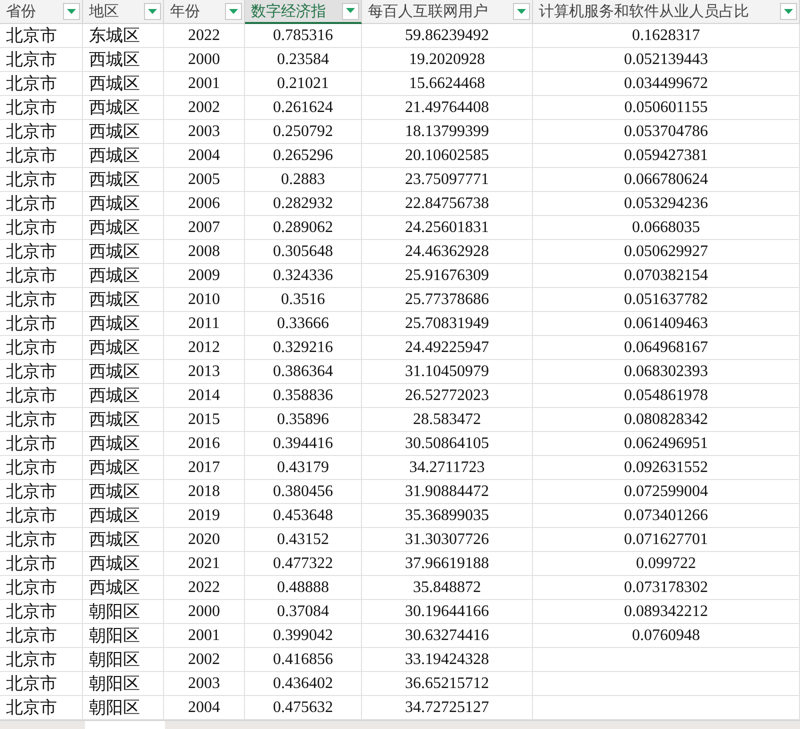 This screenshot has width=800, height=729. What do you see at coordinates (447, 180) in the screenshot?
I see `table-cell: 23.75097771` at bounding box center [447, 180].